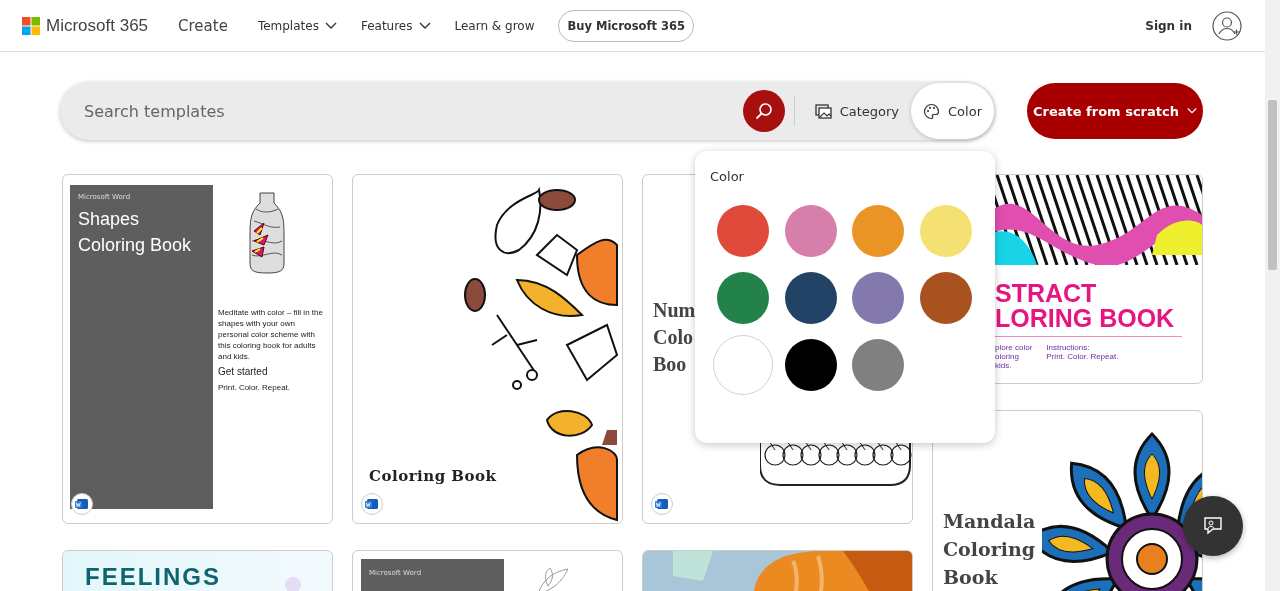 This screenshot has height=591, width=1280. I want to click on chat-icon, so click(1213, 526).